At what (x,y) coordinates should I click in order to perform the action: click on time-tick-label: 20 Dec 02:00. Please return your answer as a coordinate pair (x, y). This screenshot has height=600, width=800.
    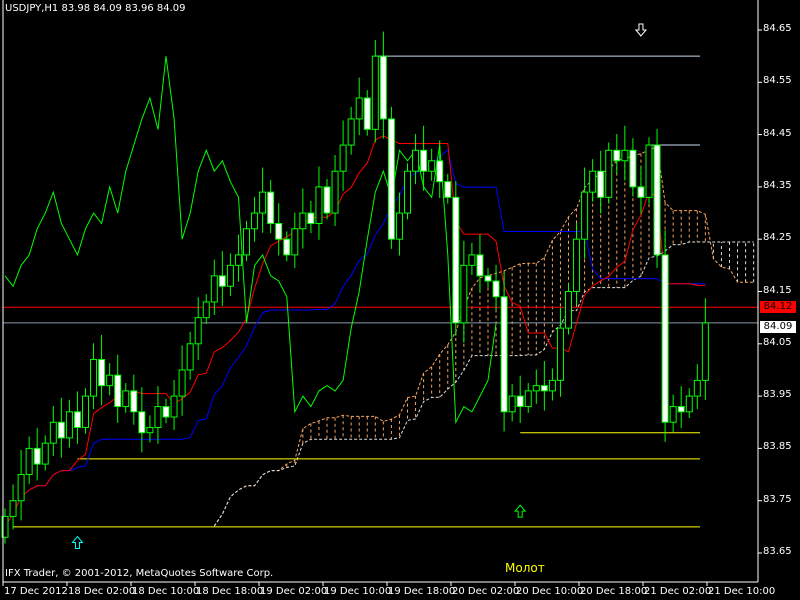
    Looking at the image, I should click on (486, 591).